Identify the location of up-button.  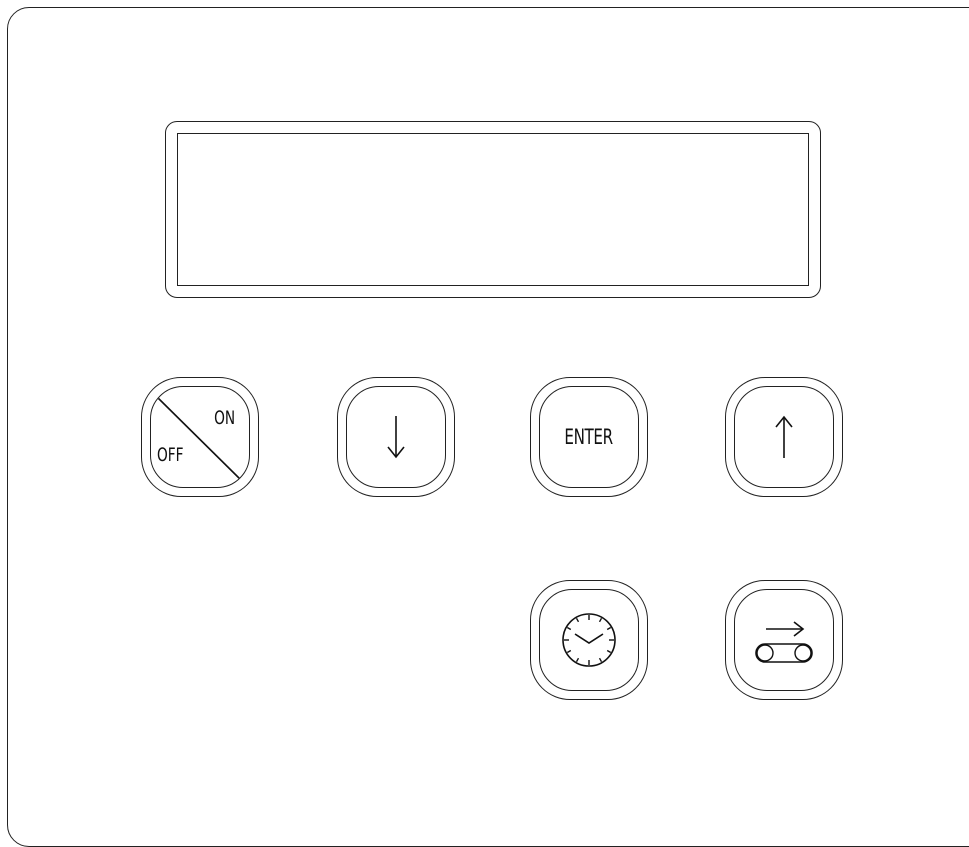
(784, 437).